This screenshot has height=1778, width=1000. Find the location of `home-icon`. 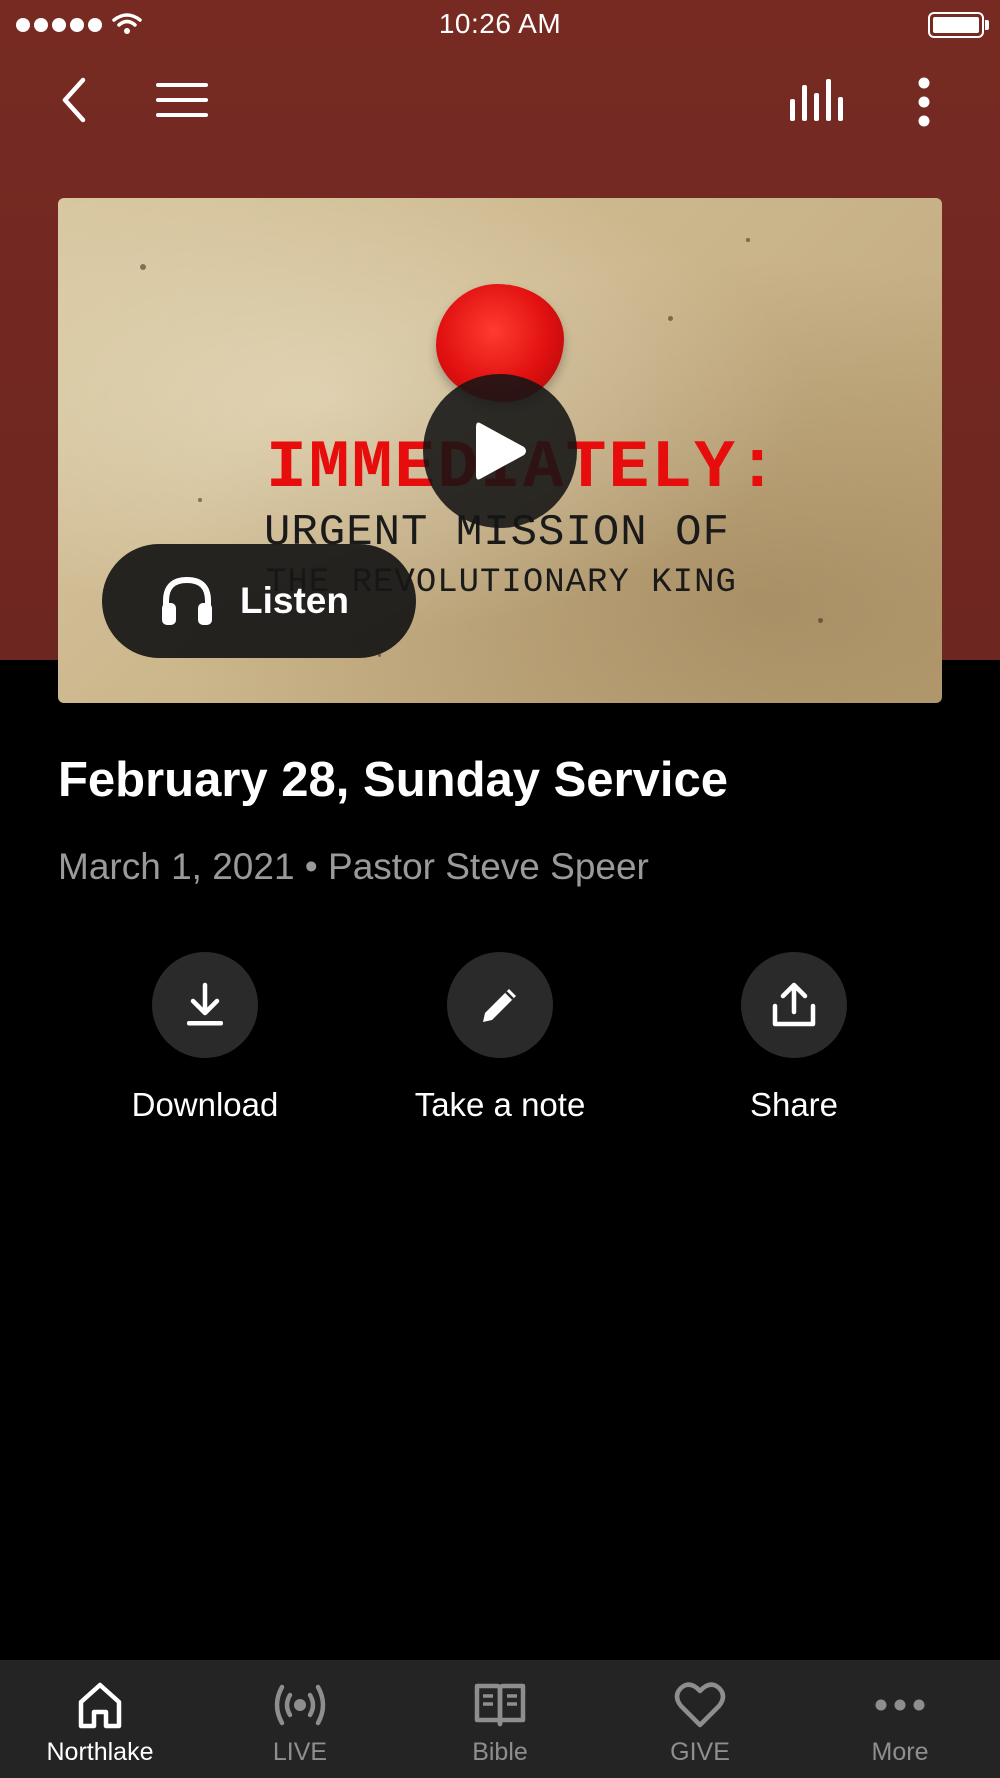

home-icon is located at coordinates (100, 1705).